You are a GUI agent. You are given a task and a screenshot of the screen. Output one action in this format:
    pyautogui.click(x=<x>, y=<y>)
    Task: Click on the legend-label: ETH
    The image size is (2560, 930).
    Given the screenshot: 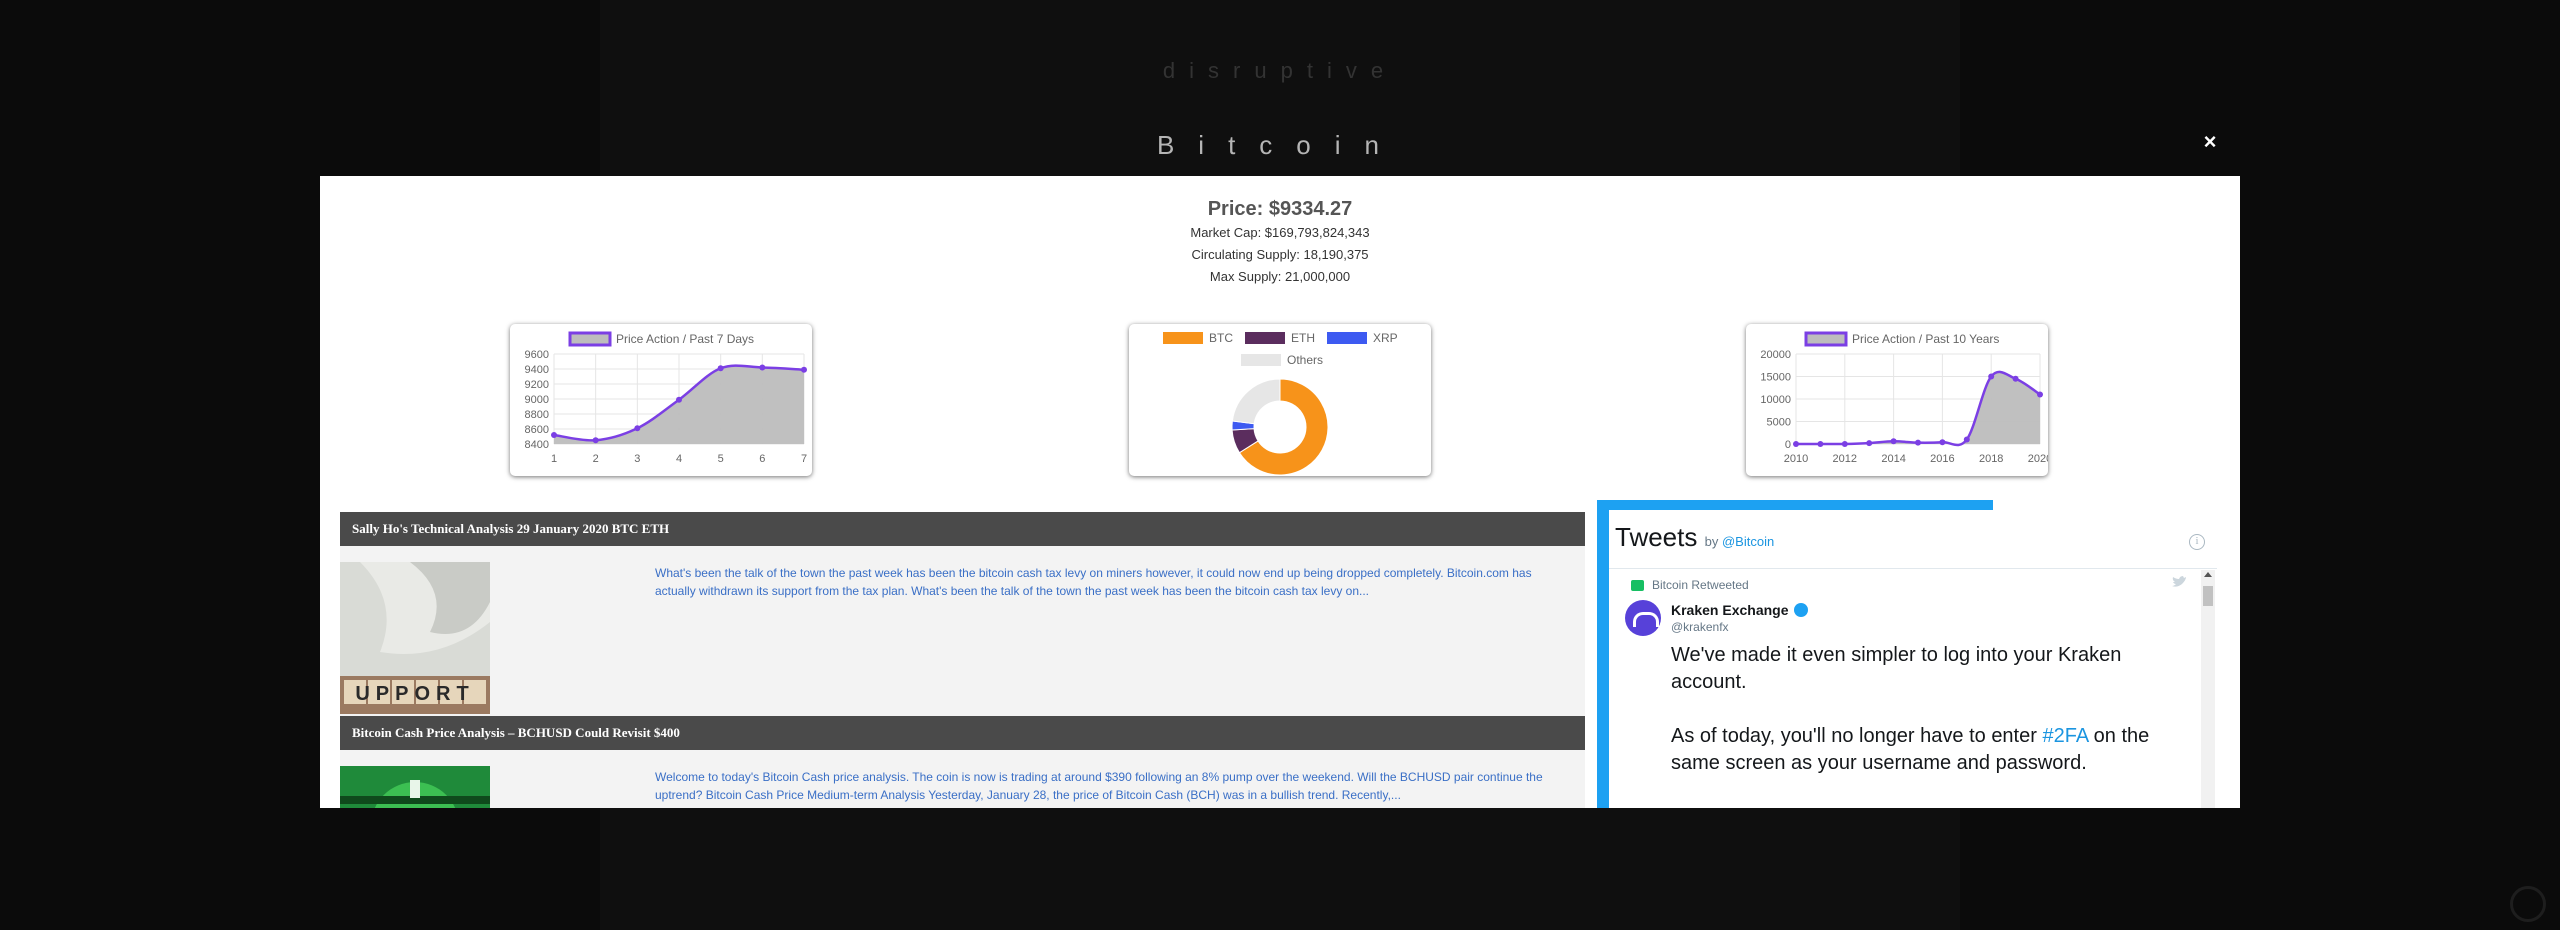 What is the action you would take?
    pyautogui.click(x=1303, y=338)
    